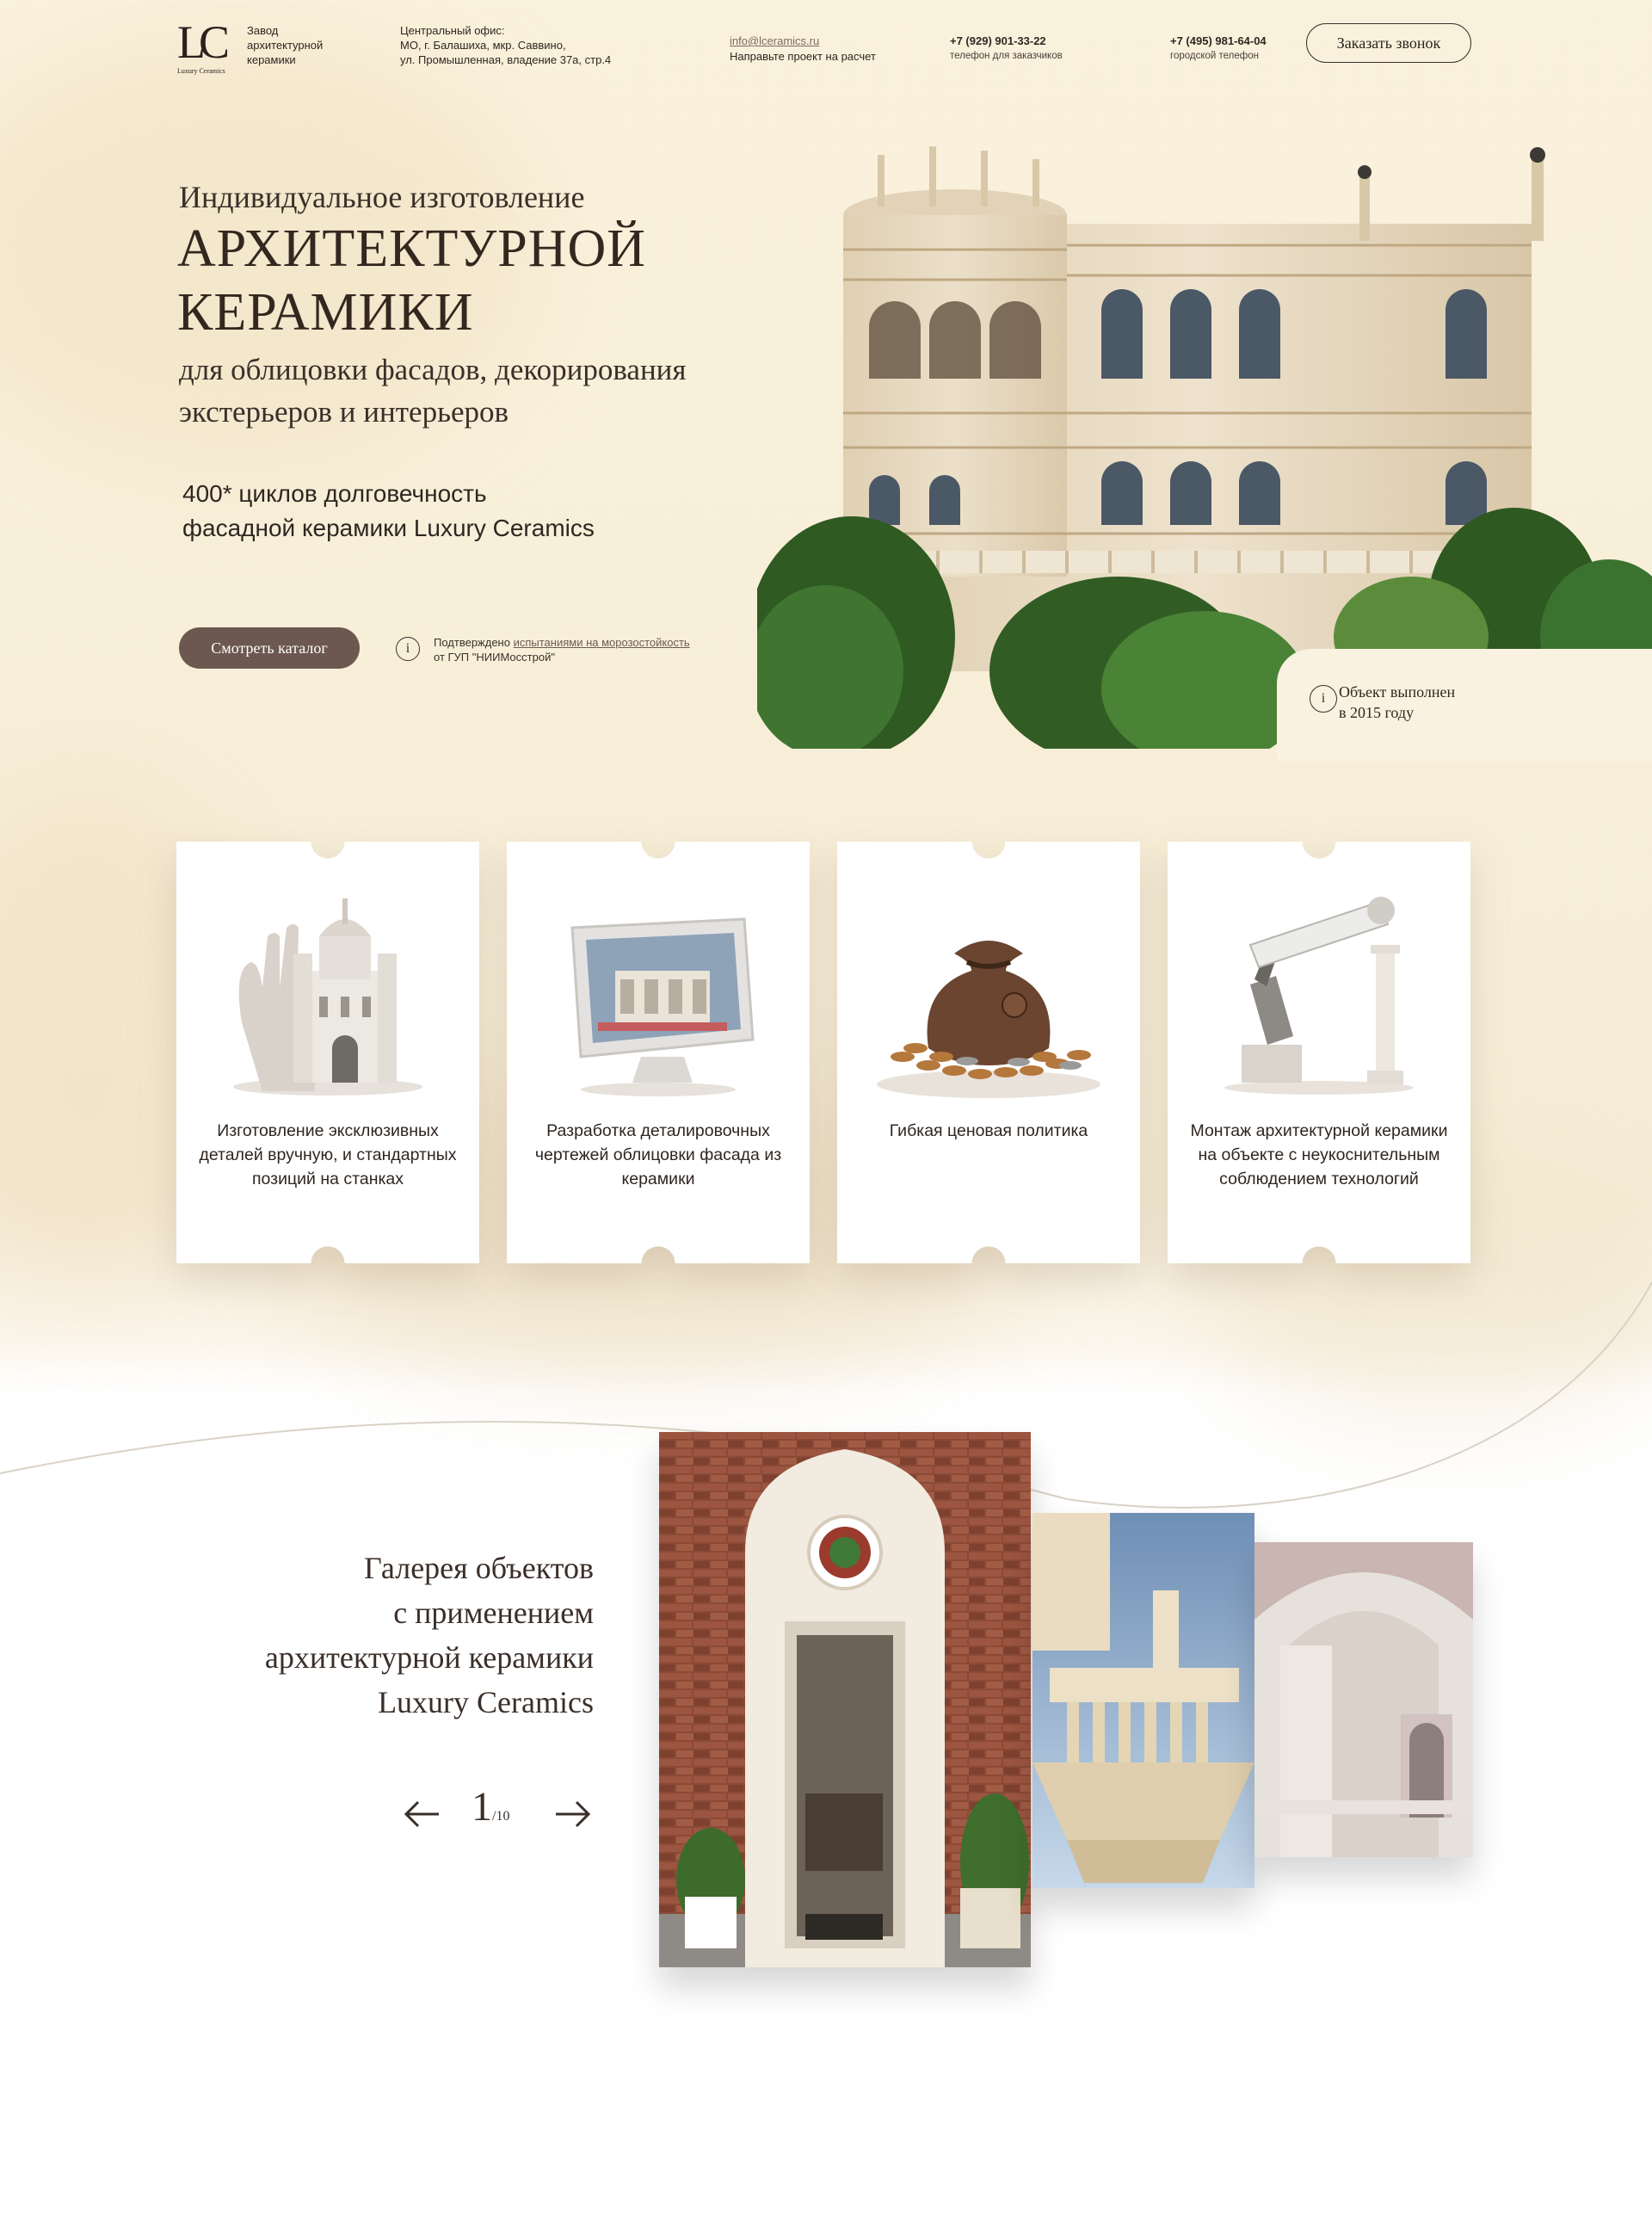  What do you see at coordinates (408, 649) in the screenshot?
I see `info-icon: i` at bounding box center [408, 649].